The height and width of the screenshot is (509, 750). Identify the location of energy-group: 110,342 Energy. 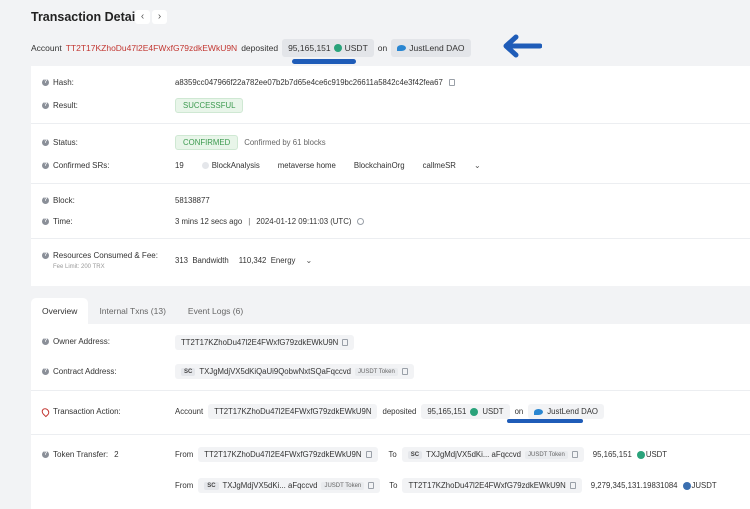
(267, 260).